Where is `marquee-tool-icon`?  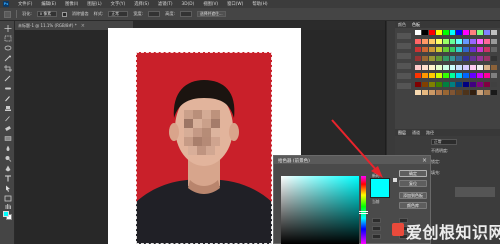
marquee-tool-icon is located at coordinates (8, 38).